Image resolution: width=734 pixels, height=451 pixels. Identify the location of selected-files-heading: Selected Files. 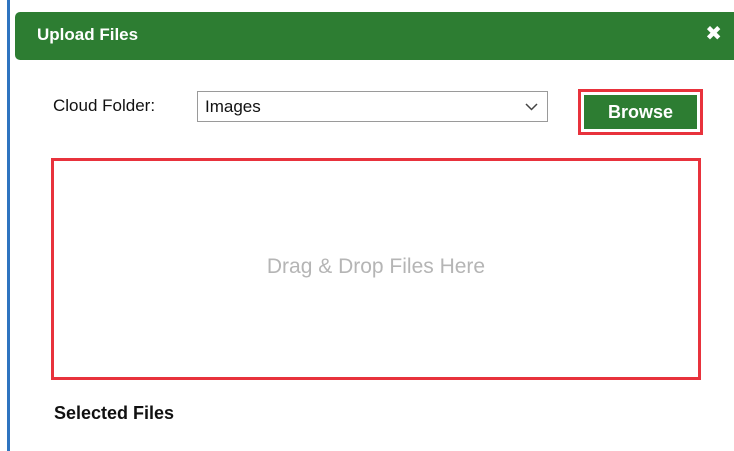
(114, 413).